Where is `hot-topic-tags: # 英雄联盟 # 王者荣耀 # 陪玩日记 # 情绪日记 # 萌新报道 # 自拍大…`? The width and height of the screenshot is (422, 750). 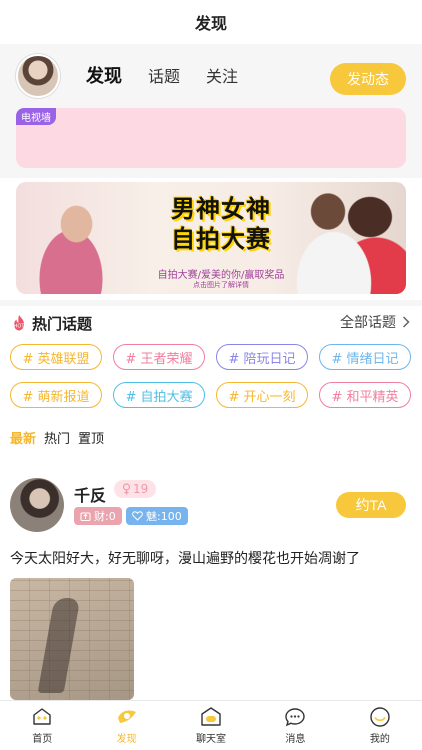
hot-topic-tags: # 英雄联盟 # 王者荣耀 # 陪玩日记 # 情绪日记 # 萌新报道 # 自拍大… is located at coordinates (211, 376).